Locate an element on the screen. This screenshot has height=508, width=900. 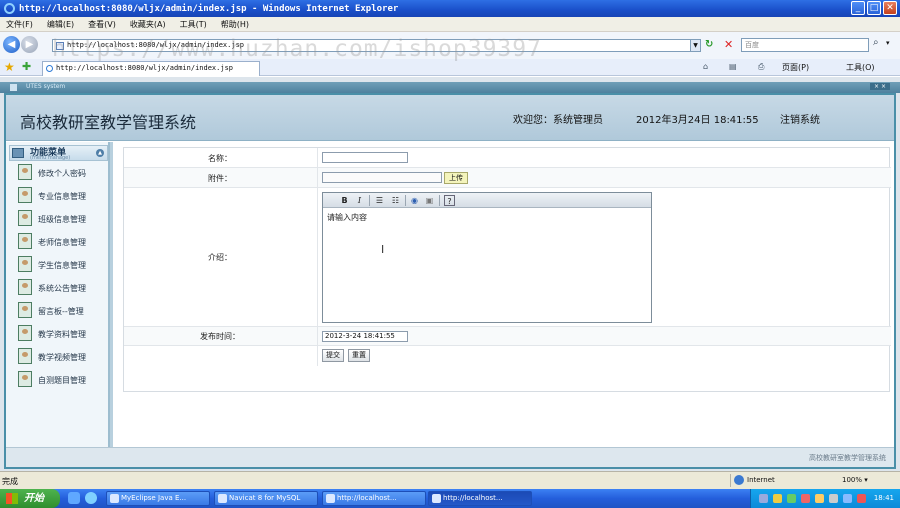
sidebar-item-major: 专业信息管理 is located at coordinates (61, 195).